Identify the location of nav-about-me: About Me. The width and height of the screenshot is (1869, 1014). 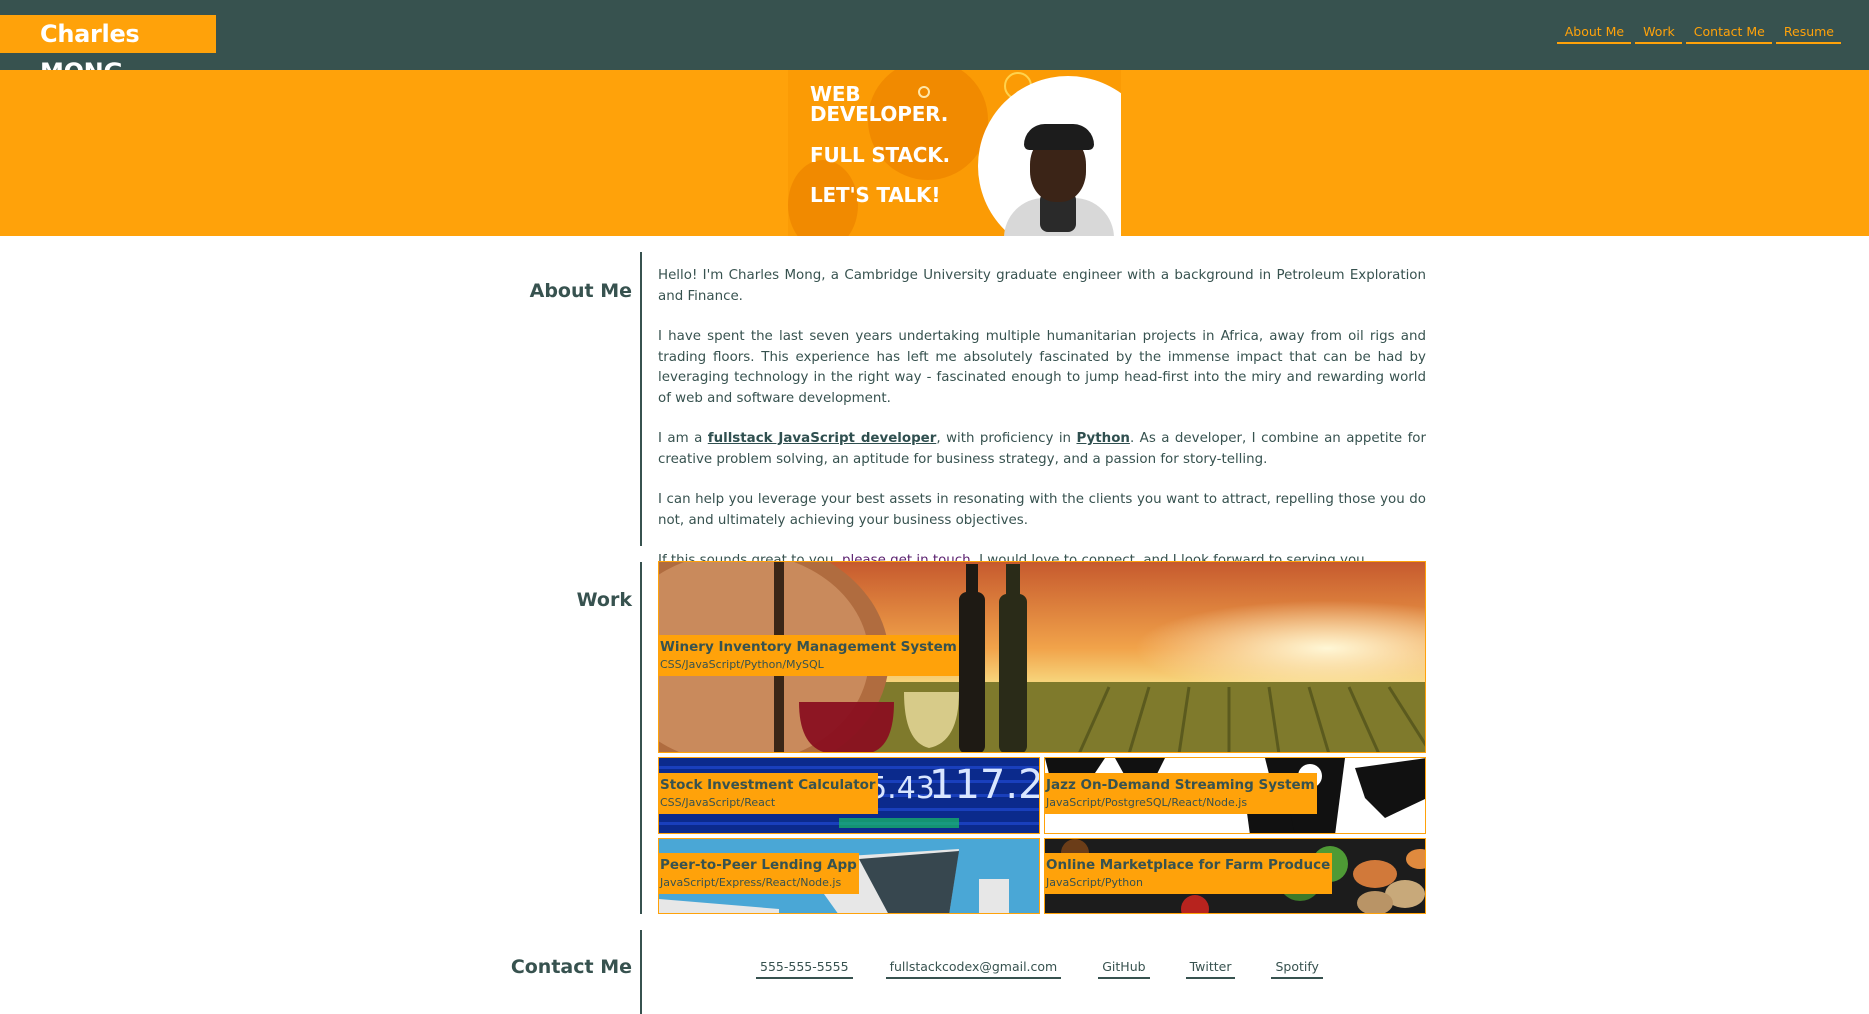
(1594, 34).